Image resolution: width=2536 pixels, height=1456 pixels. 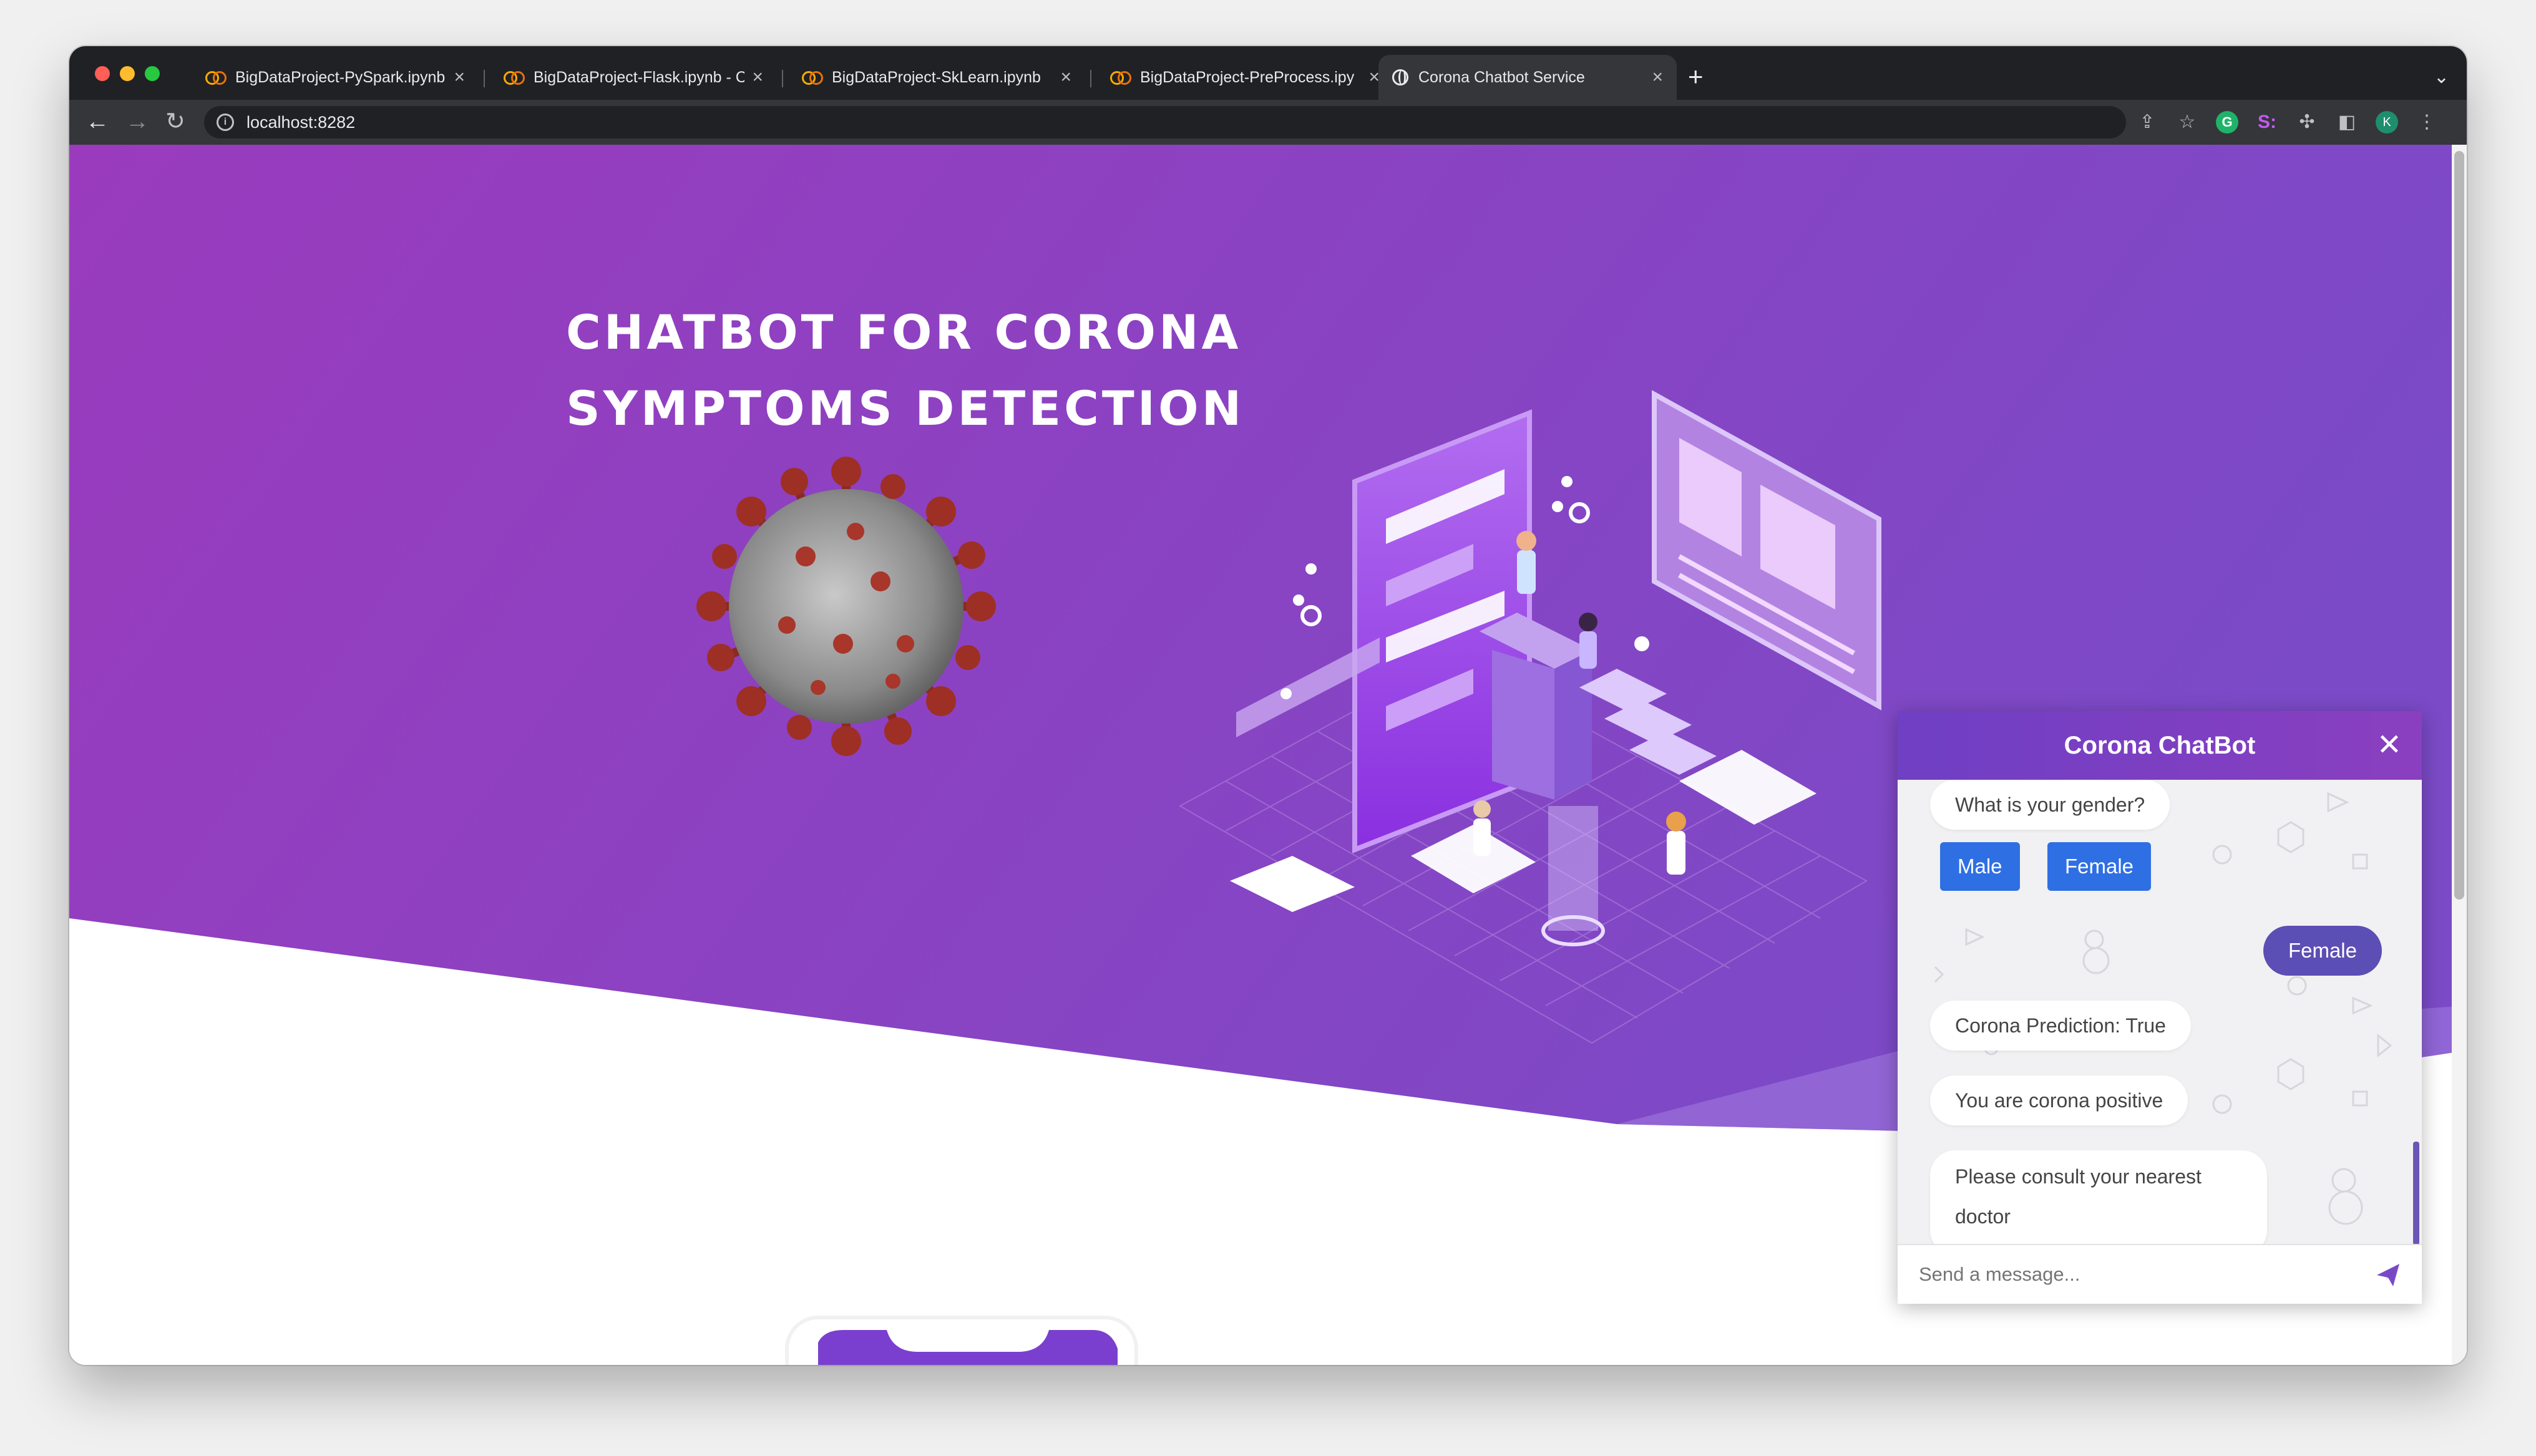 What do you see at coordinates (2098, 1197) in the screenshot?
I see `bot-message: Please consult your nearest doctor` at bounding box center [2098, 1197].